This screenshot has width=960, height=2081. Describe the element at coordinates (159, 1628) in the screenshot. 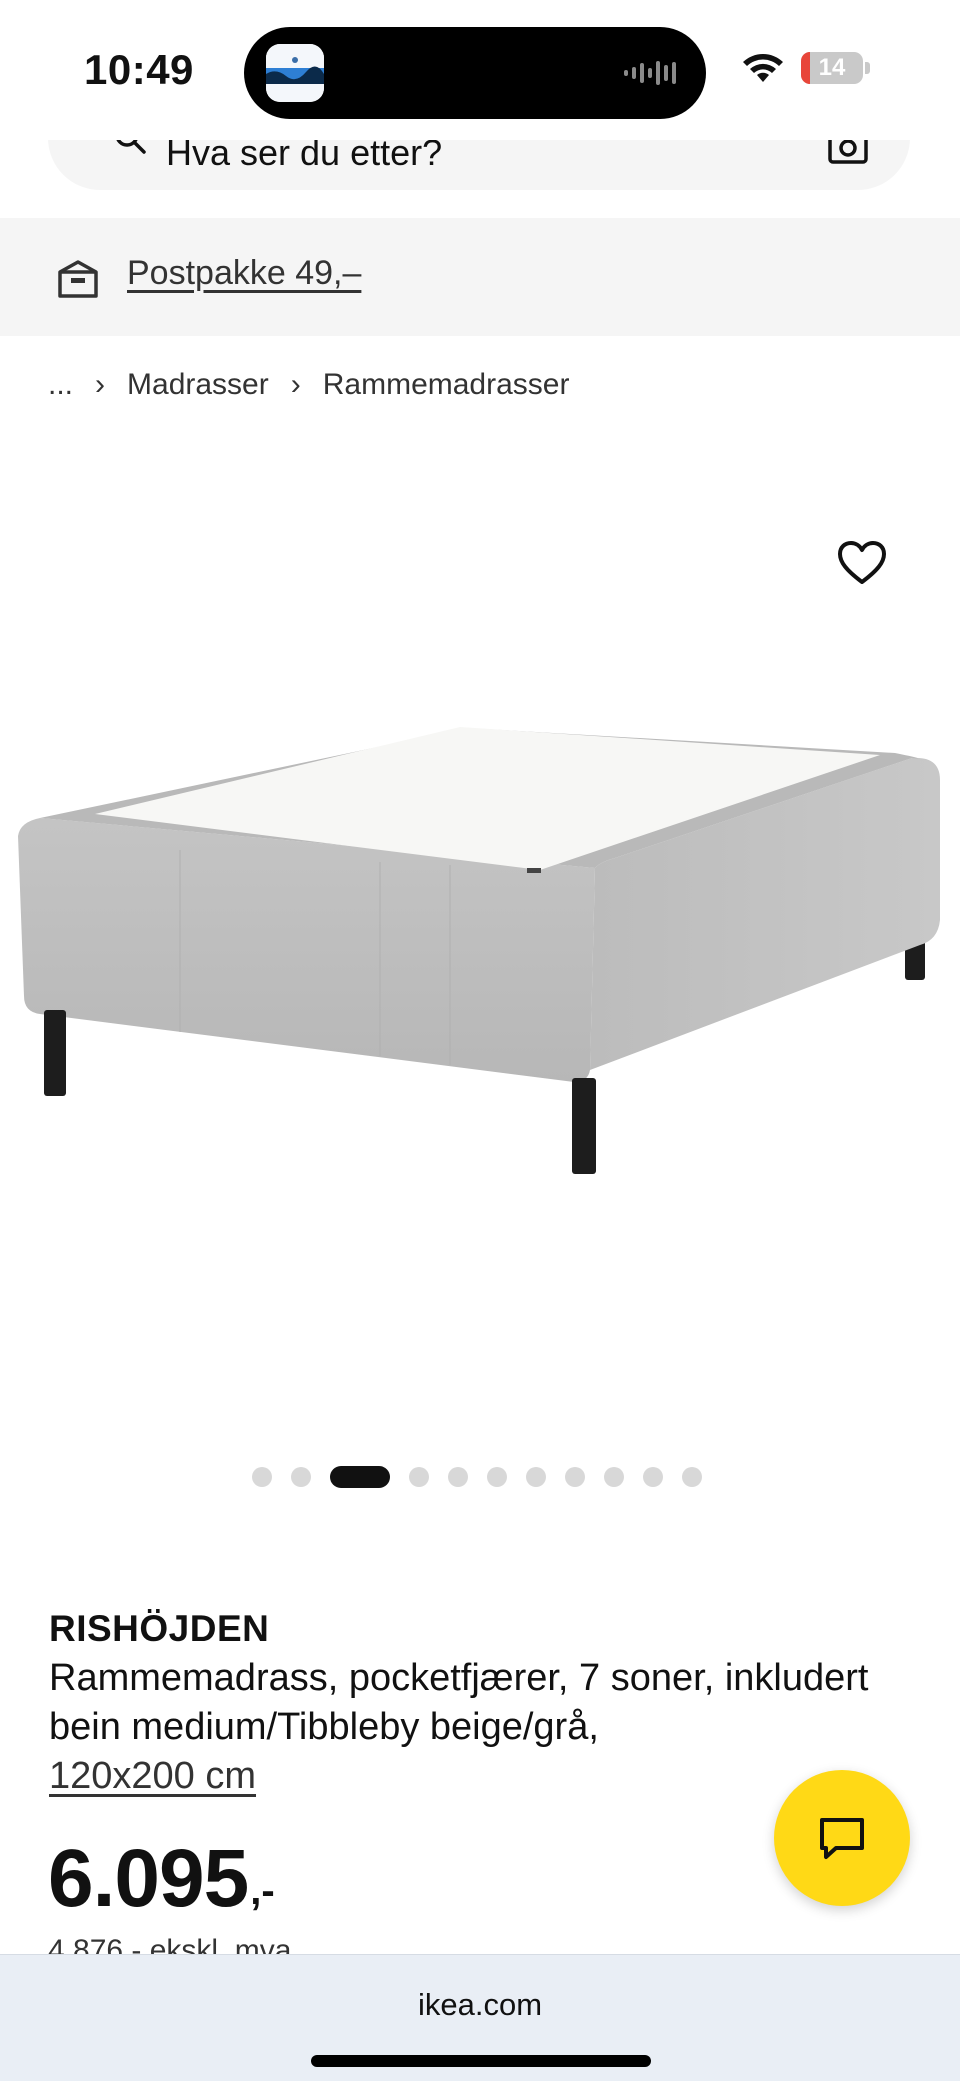

I see `product-name: RISHÖJDEN` at that location.